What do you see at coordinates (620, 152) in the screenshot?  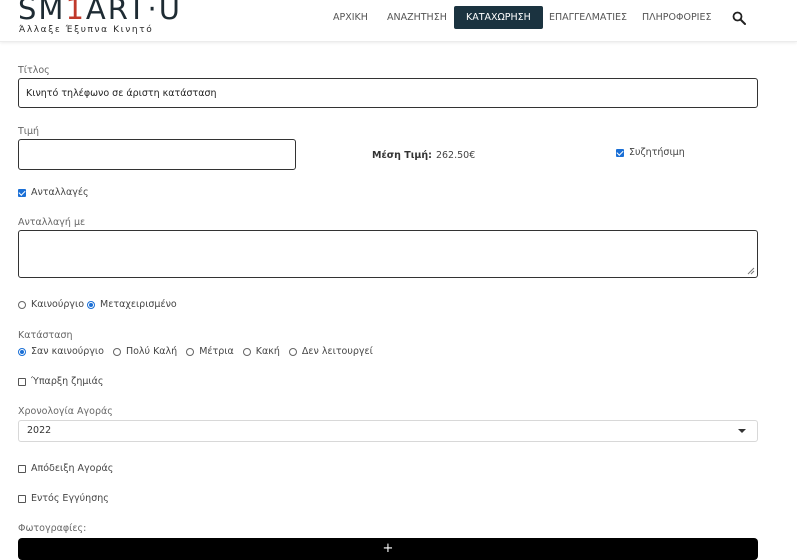 I see `negotiable-checkbox` at bounding box center [620, 152].